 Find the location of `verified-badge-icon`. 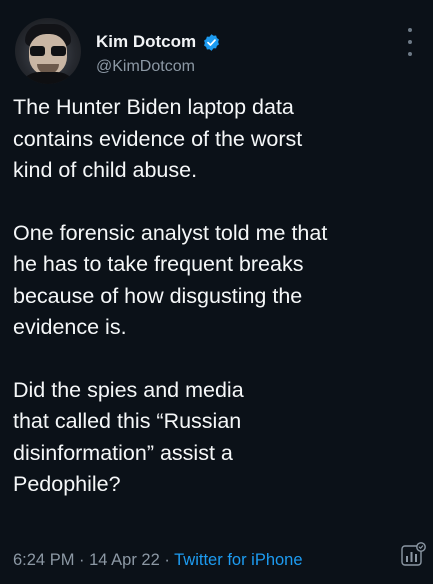

verified-badge-icon is located at coordinates (212, 42).